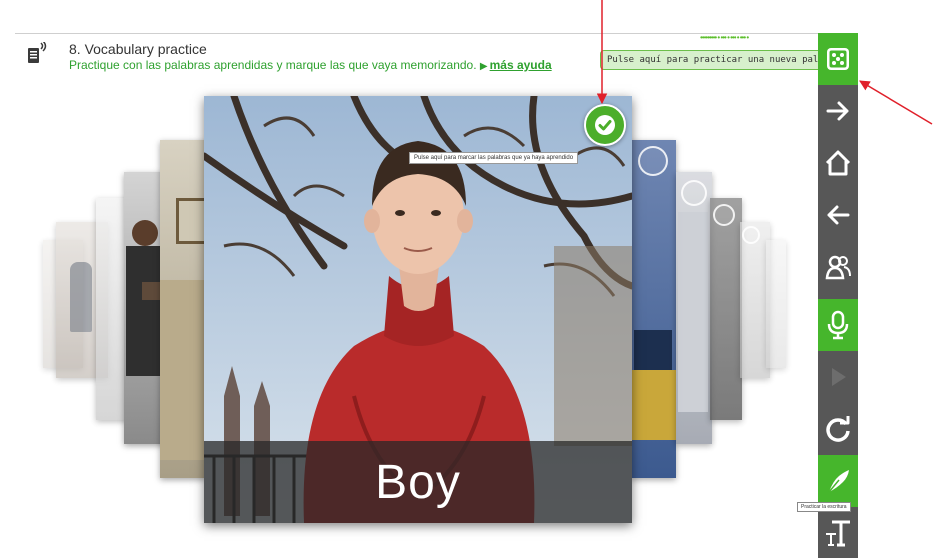 The image size is (933, 559). What do you see at coordinates (694, 193) in the screenshot?
I see `card-right-2-check-circle` at bounding box center [694, 193].